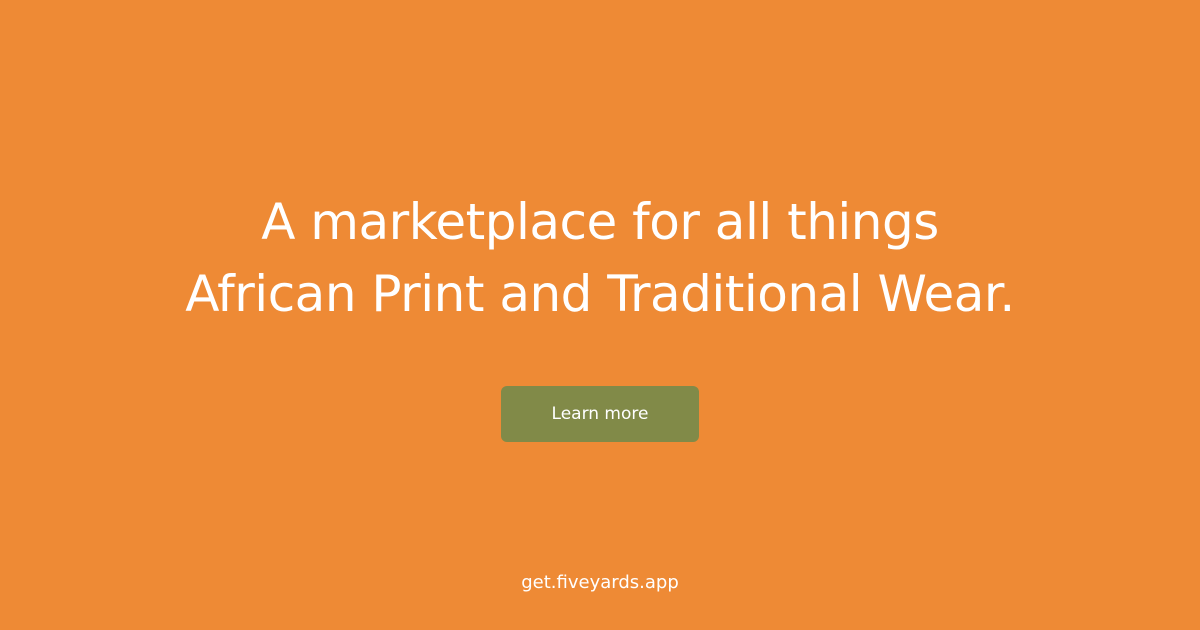 The height and width of the screenshot is (630, 1200). What do you see at coordinates (600, 583) in the screenshot?
I see `site-url-link: get.fiveyards.app` at bounding box center [600, 583].